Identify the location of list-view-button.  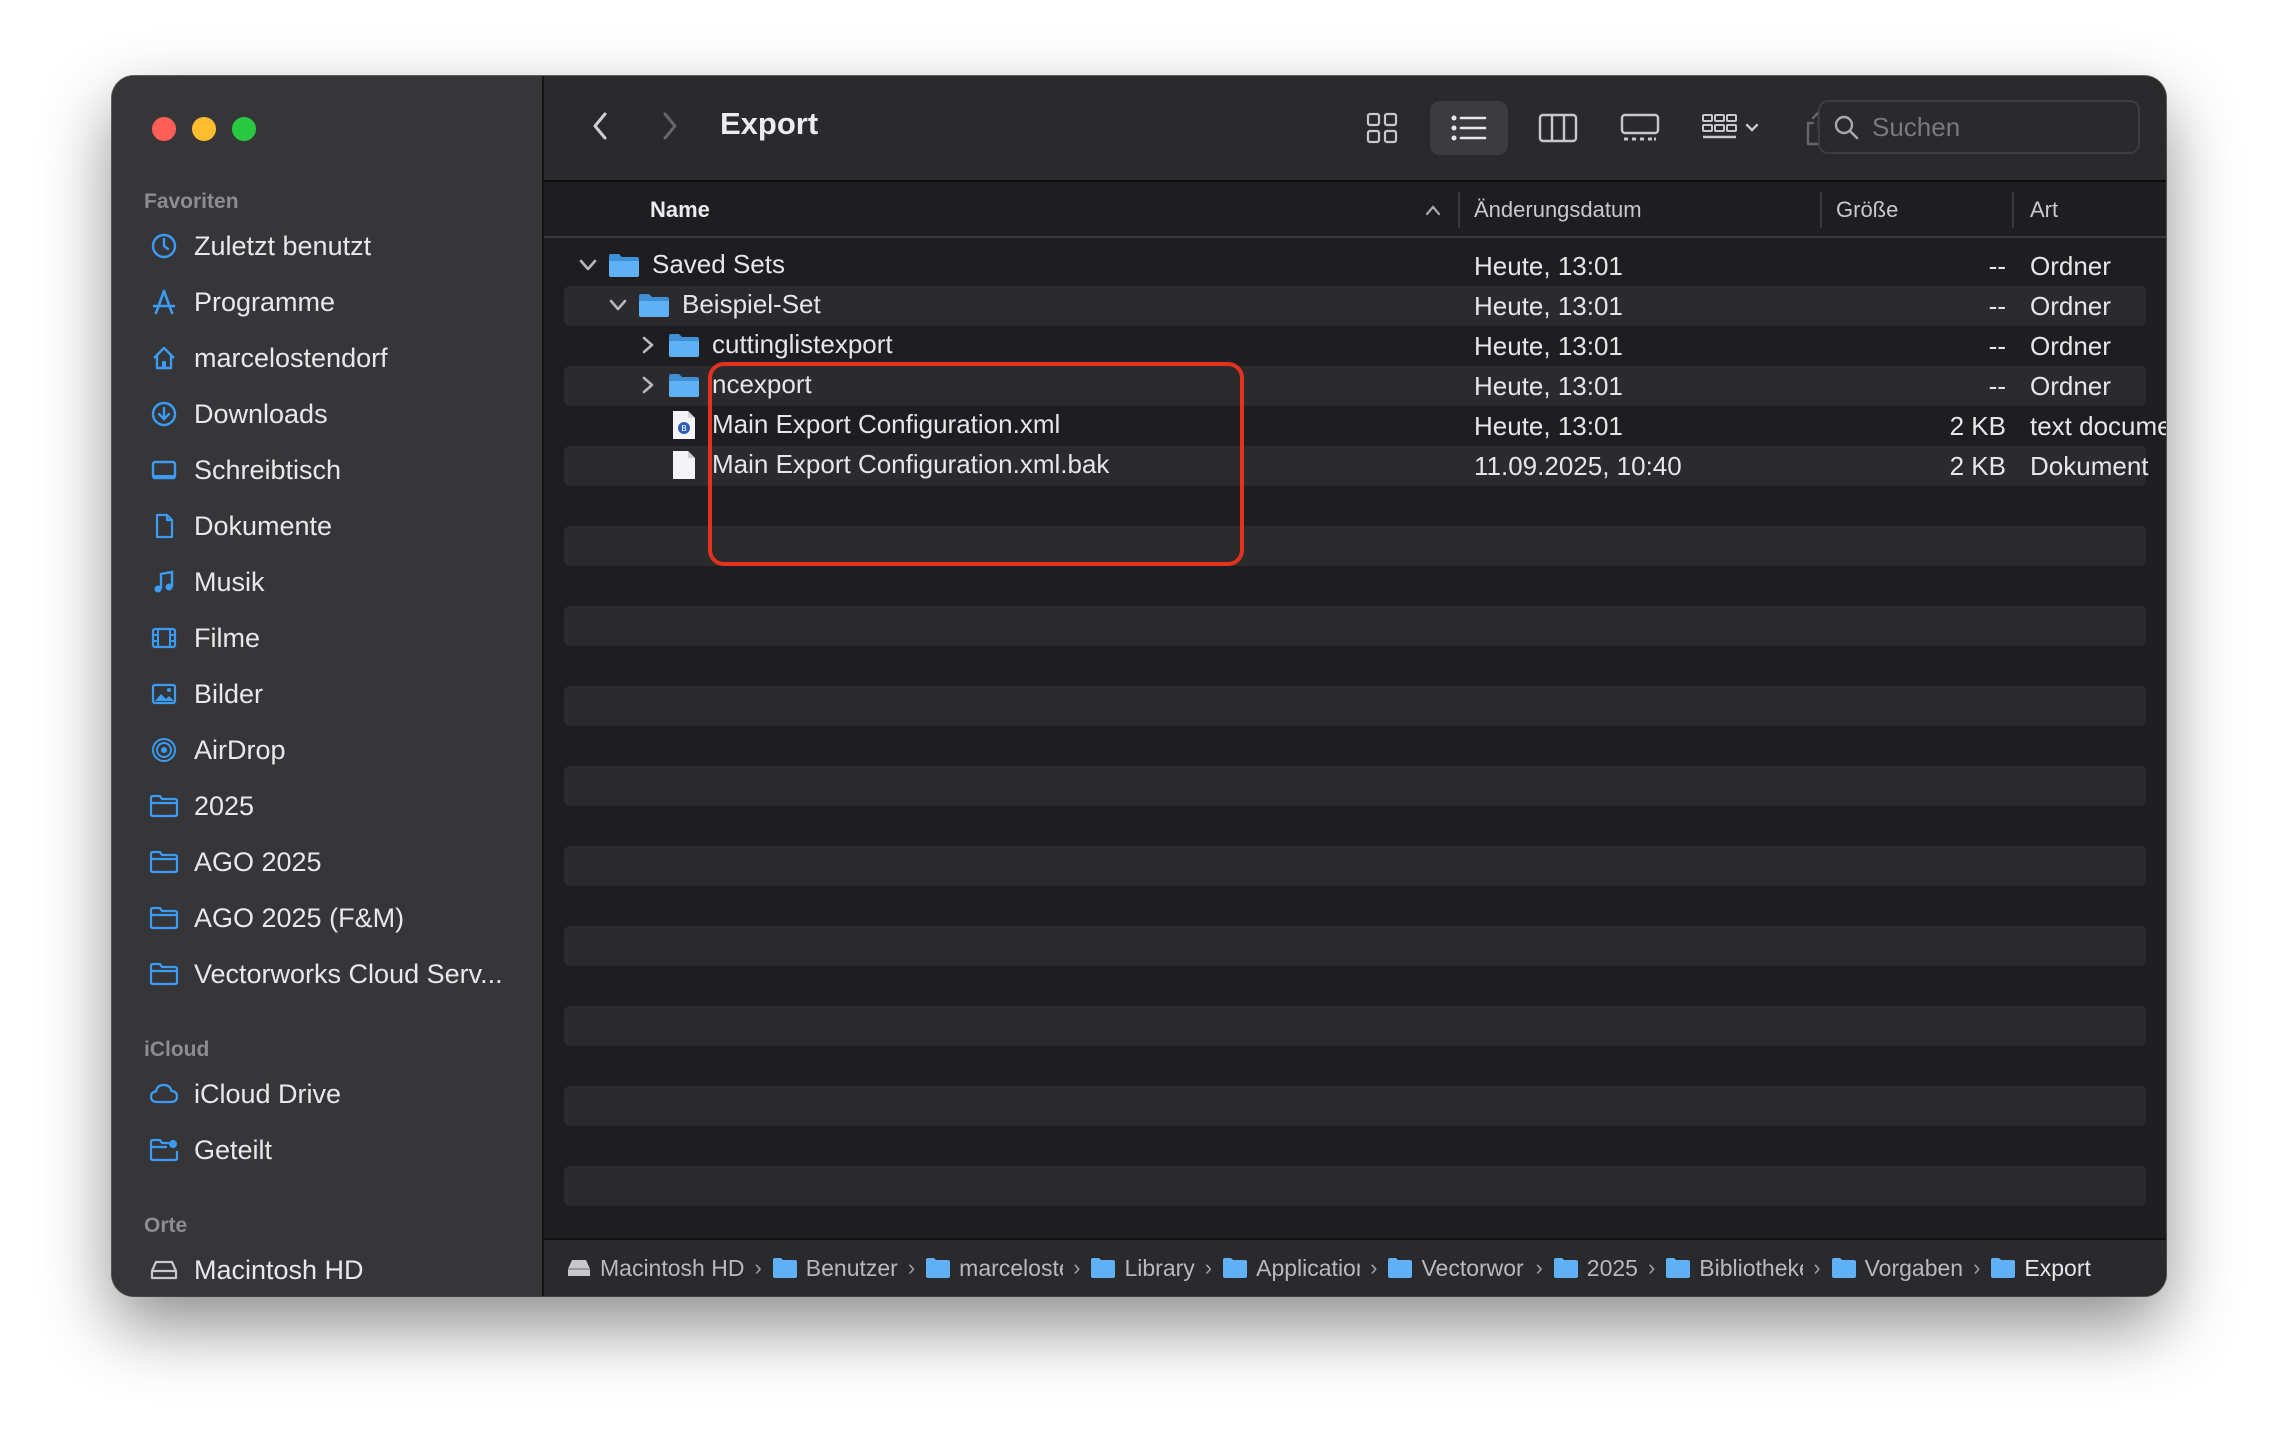
(1469, 128).